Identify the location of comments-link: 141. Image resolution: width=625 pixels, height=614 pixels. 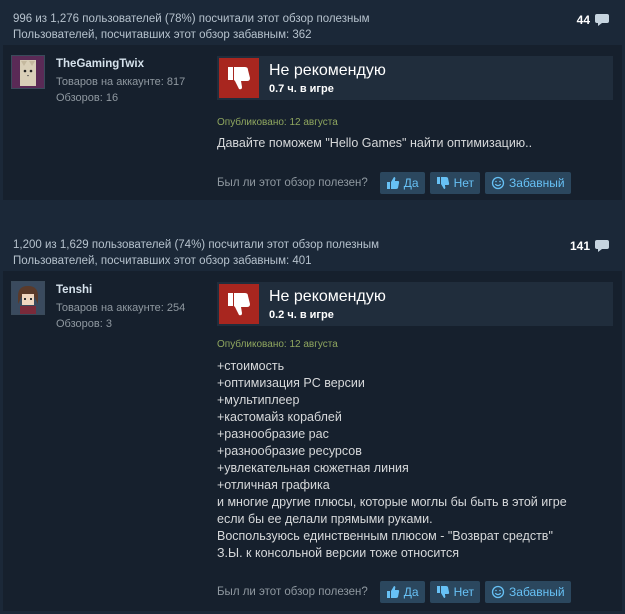
(590, 246).